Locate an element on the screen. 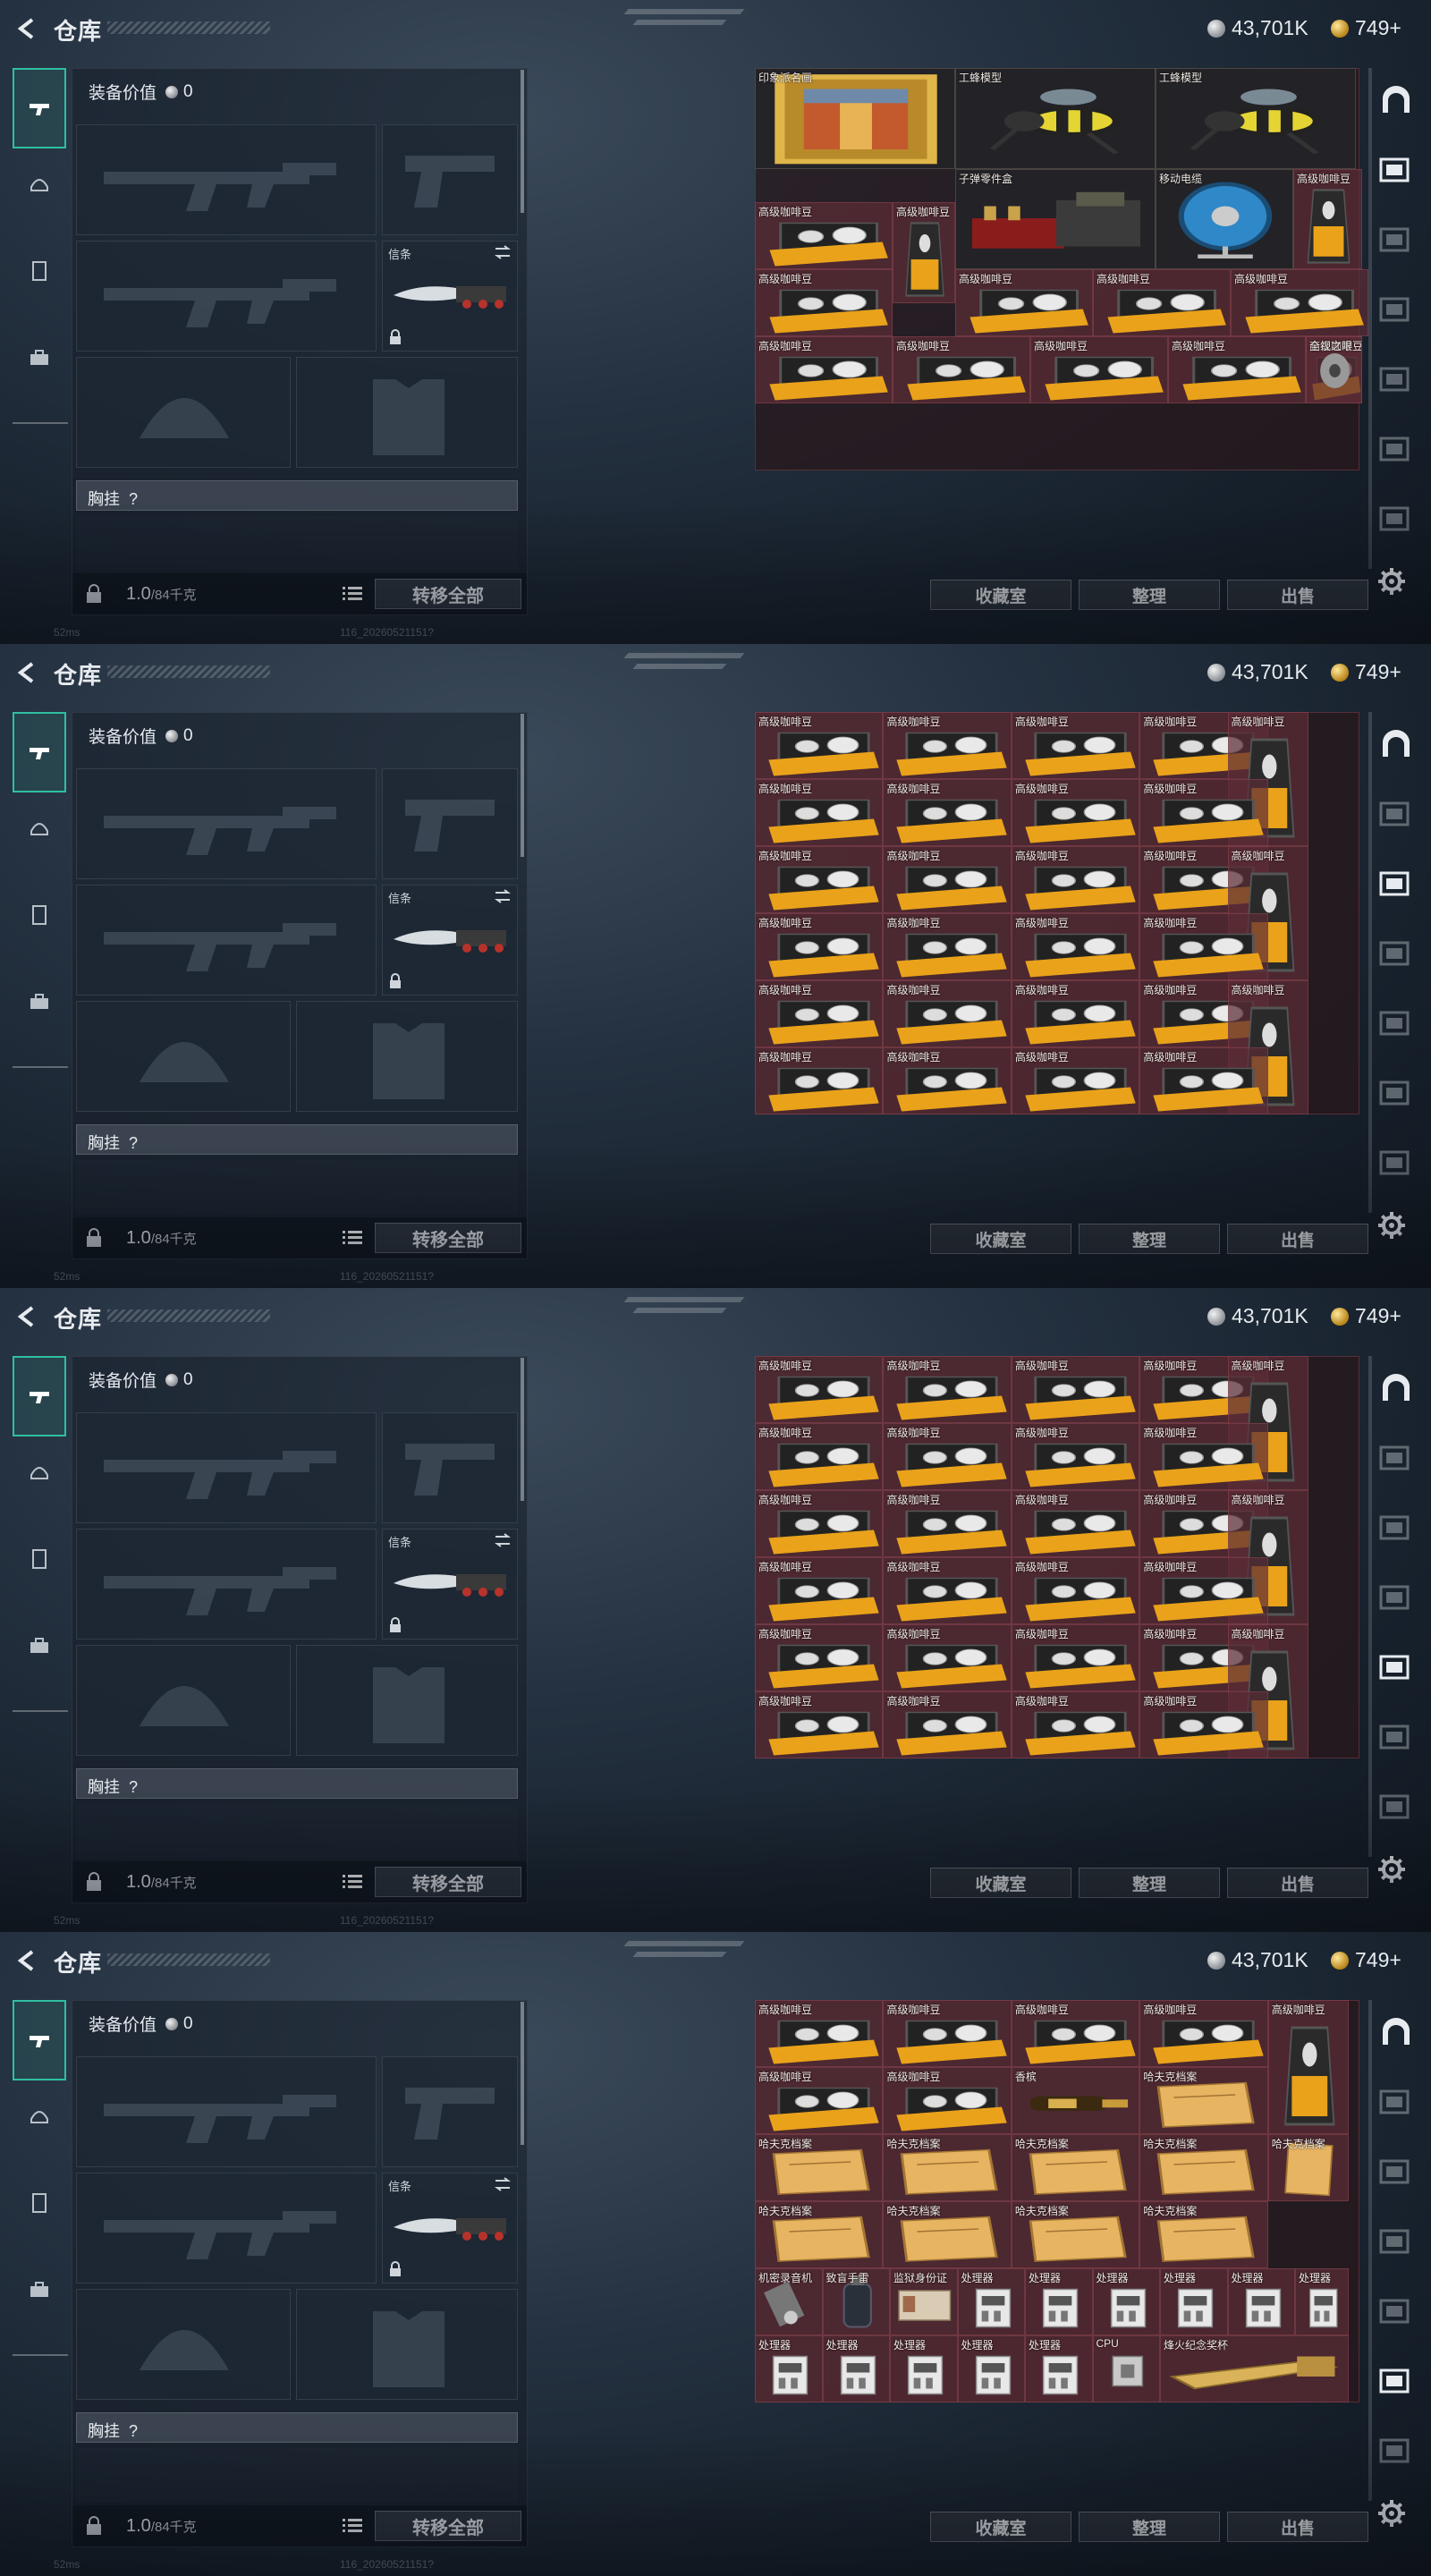 The image size is (1431, 2576). currency-premium: 749+ is located at coordinates (1366, 28).